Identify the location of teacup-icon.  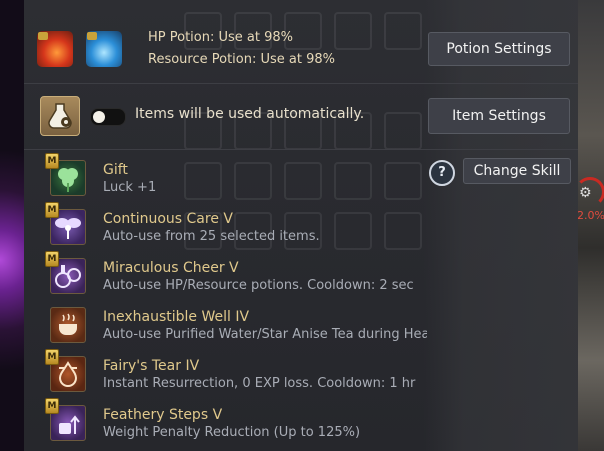
(68, 325).